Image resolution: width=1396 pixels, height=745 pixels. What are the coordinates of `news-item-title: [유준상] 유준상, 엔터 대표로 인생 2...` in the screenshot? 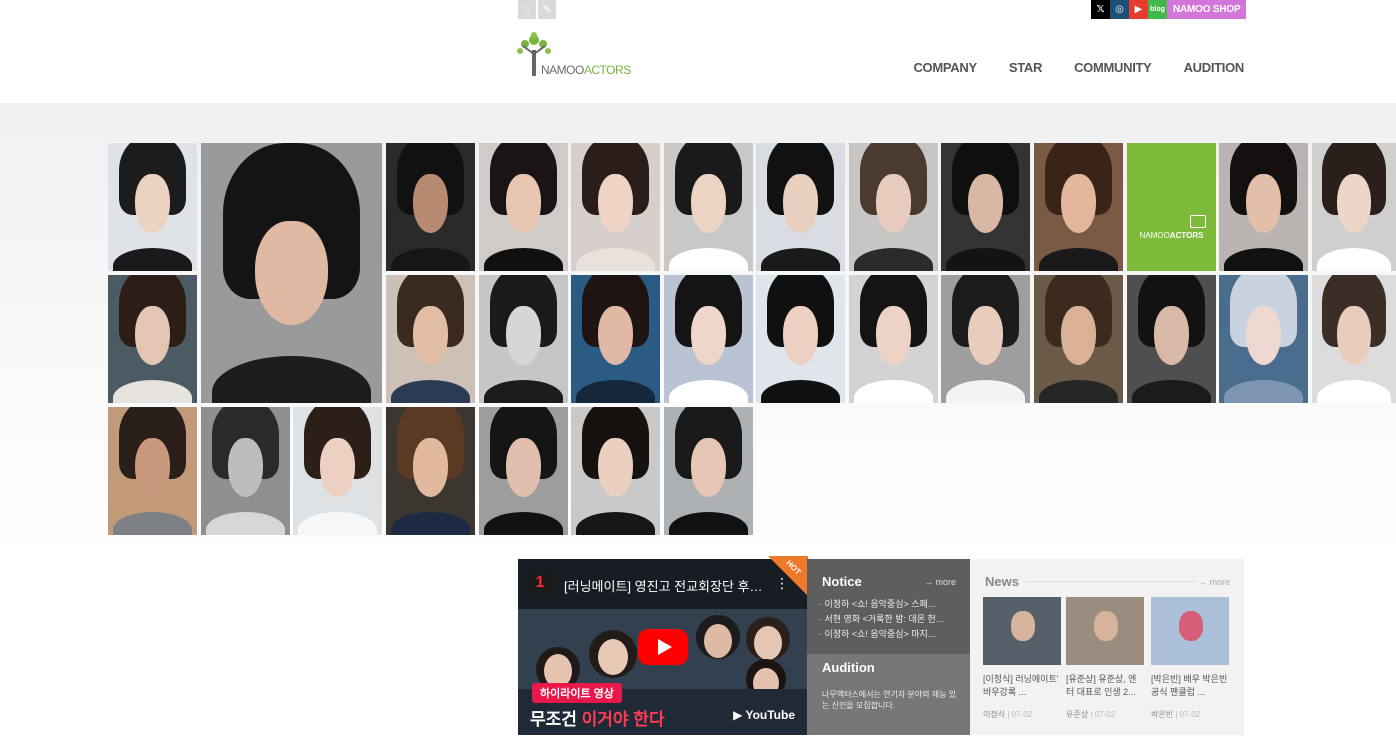 It's located at (1105, 687).